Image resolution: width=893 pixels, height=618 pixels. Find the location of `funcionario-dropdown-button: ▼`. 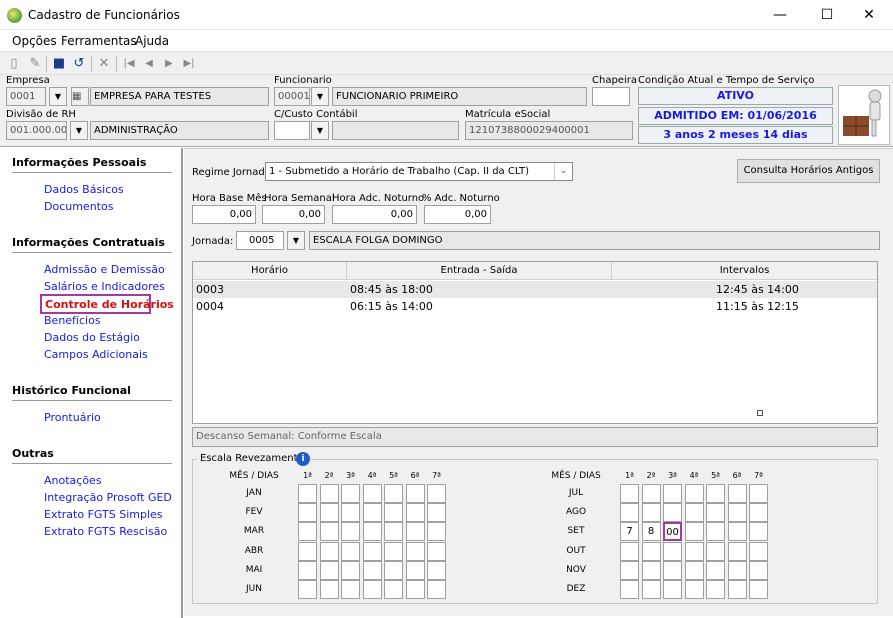

funcionario-dropdown-button: ▼ is located at coordinates (320, 96).